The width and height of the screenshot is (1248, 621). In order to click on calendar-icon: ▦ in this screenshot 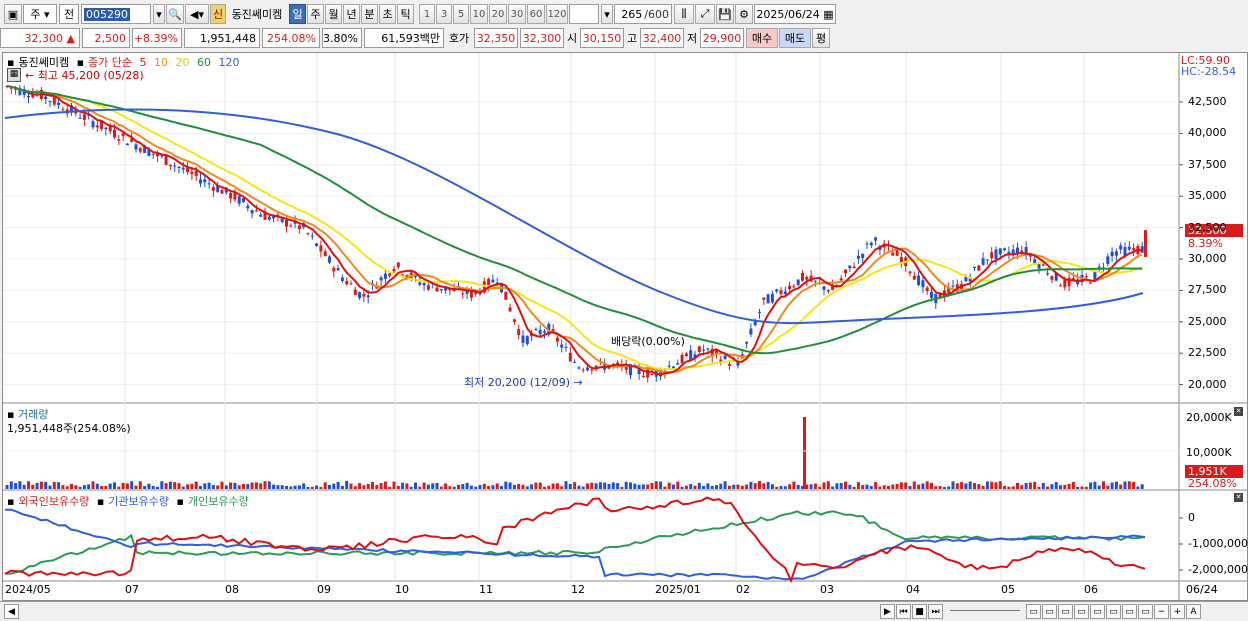, I will do `click(828, 14)`.